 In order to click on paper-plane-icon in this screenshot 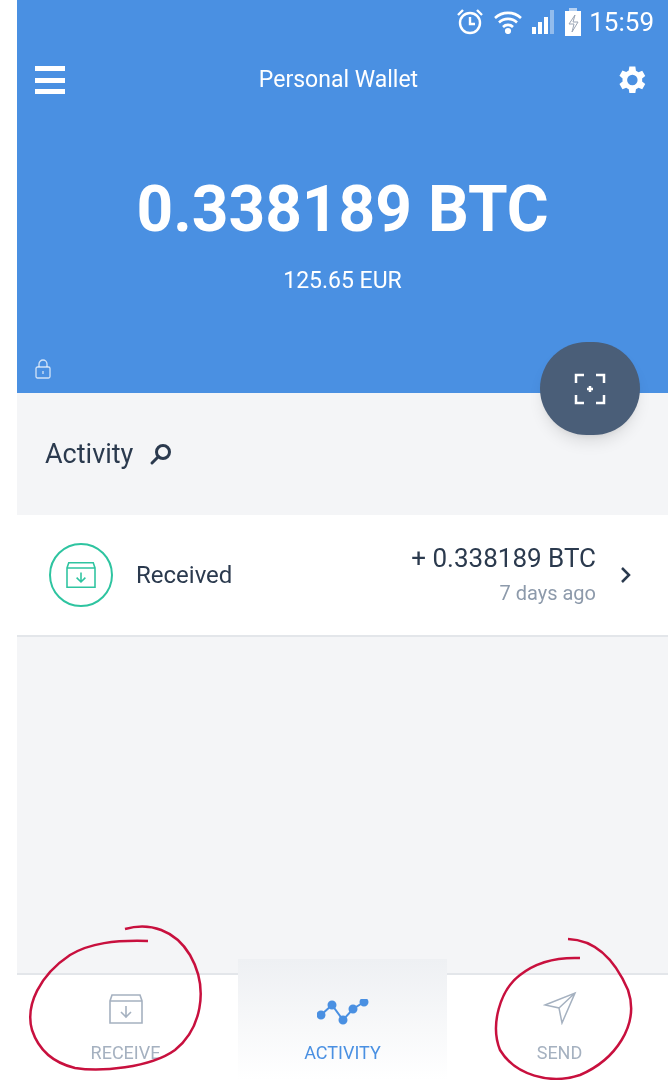, I will do `click(559, 1008)`.